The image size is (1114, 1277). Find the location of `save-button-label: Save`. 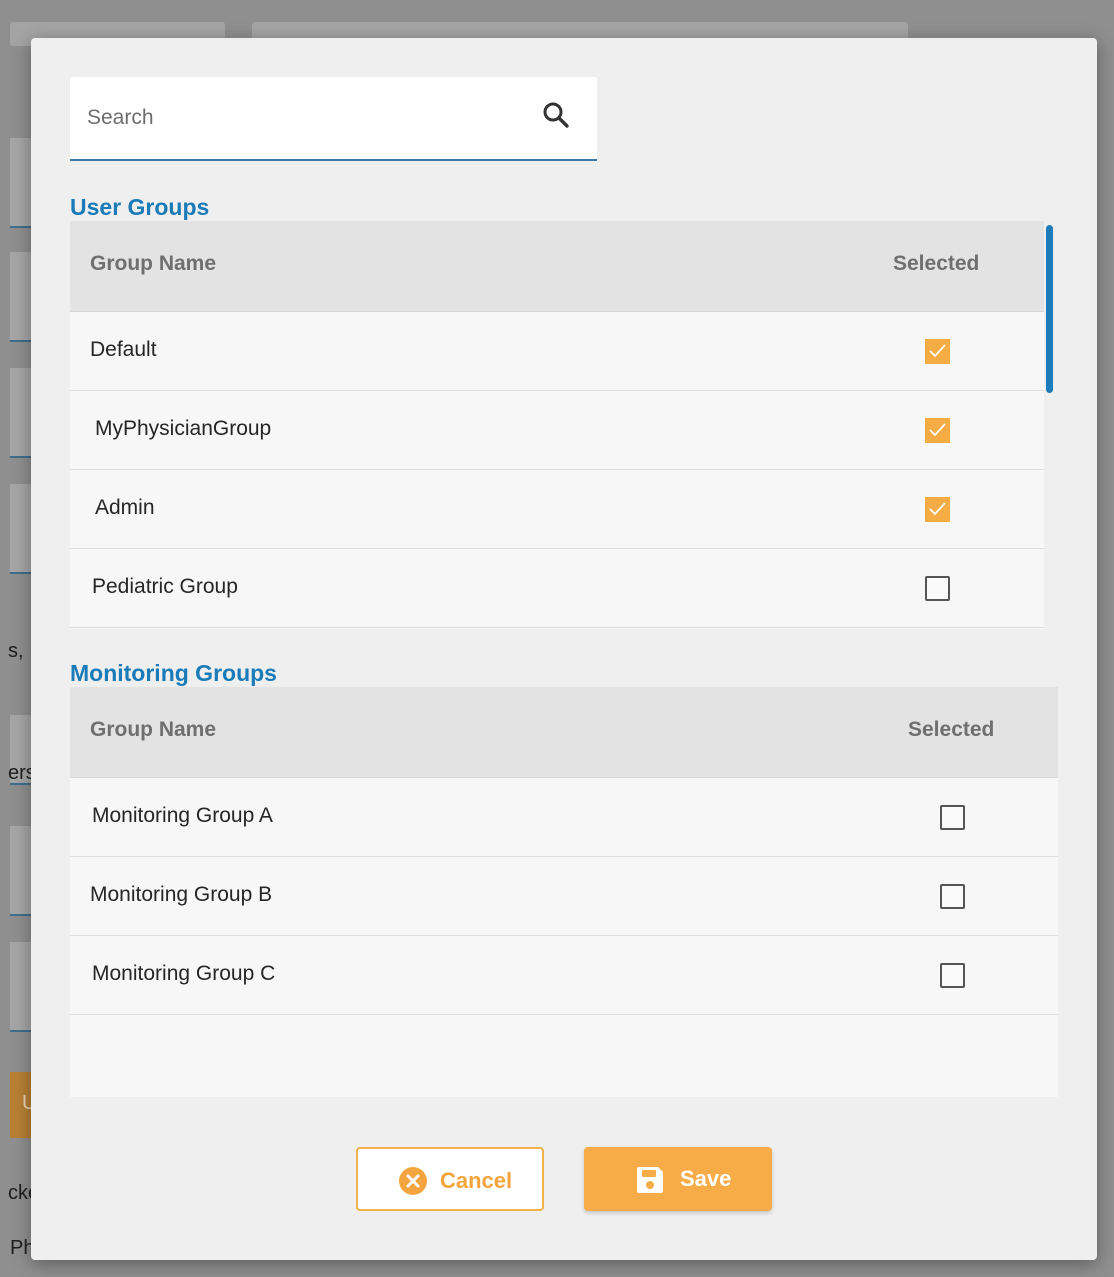

save-button-label: Save is located at coordinates (706, 1178).